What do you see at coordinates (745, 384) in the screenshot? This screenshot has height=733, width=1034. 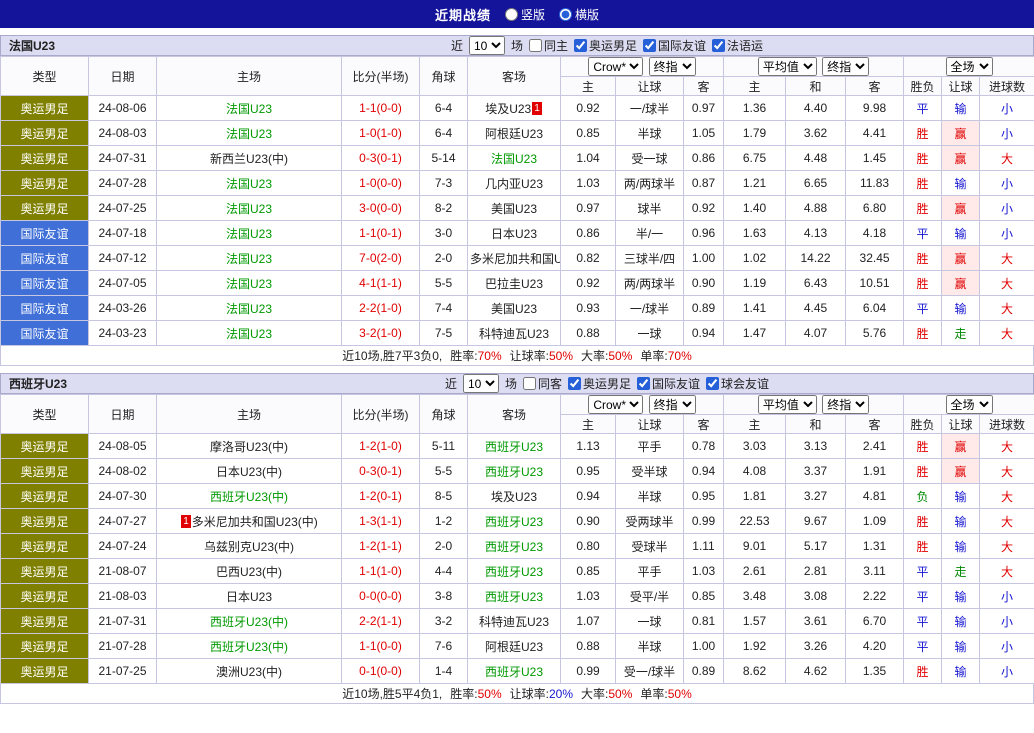 I see `league-label: 球会友谊` at bounding box center [745, 384].